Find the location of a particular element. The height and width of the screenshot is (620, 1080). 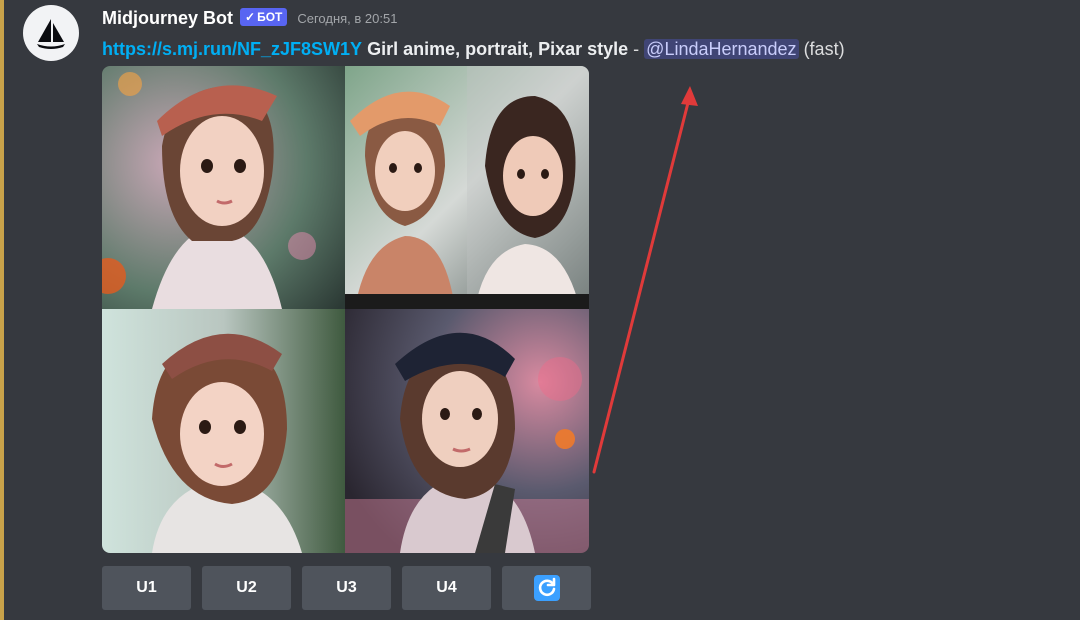

upscale-4-button: U4 is located at coordinates (446, 588).